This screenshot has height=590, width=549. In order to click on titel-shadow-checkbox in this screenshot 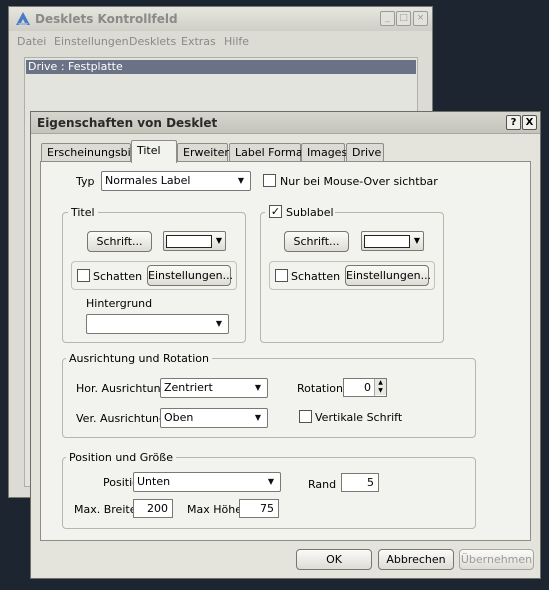, I will do `click(83, 275)`.